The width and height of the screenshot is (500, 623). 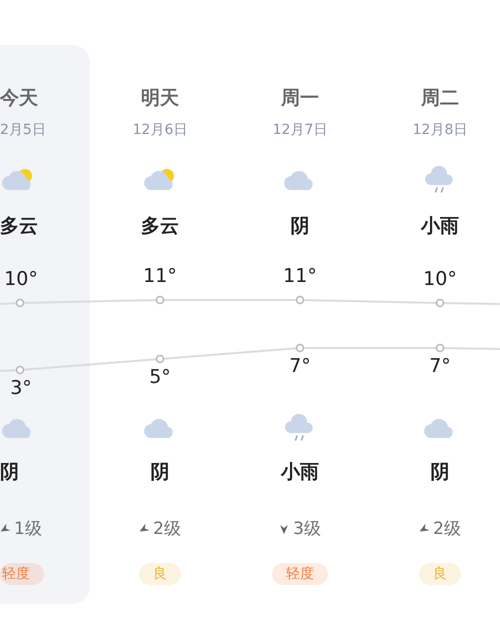 What do you see at coordinates (160, 130) in the screenshot?
I see `date-label: 12月6日` at bounding box center [160, 130].